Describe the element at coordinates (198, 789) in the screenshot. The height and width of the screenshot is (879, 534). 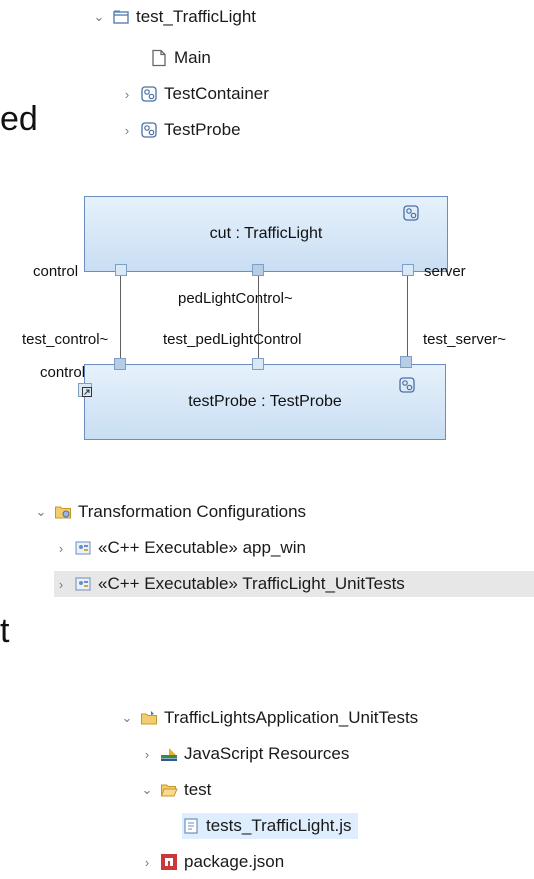
I see `tree-item-label: test` at that location.